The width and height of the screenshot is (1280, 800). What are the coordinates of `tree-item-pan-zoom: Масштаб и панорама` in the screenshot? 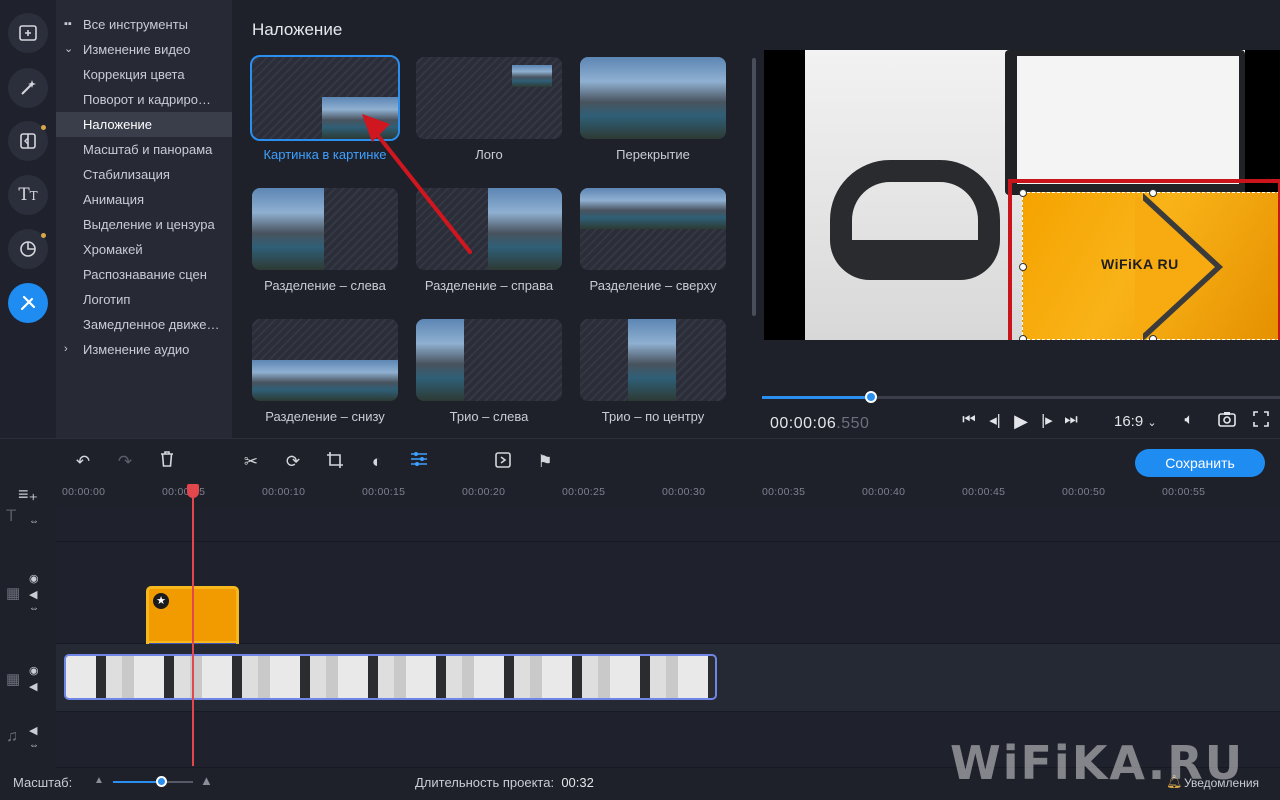 It's located at (144, 149).